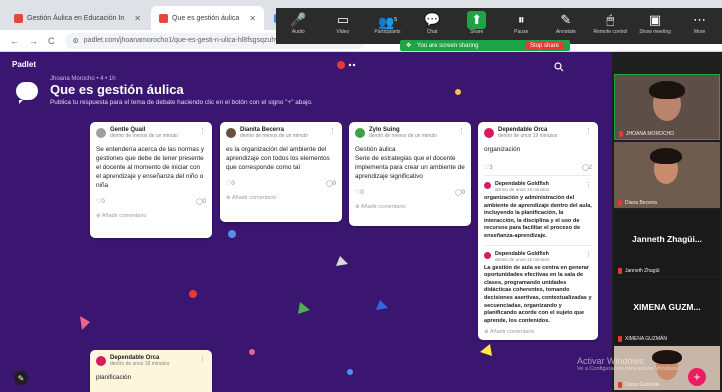 The height and width of the screenshot is (392, 722). I want to click on watermark-subtitle: Ve a Configuración para activar Windows., so click(628, 369).